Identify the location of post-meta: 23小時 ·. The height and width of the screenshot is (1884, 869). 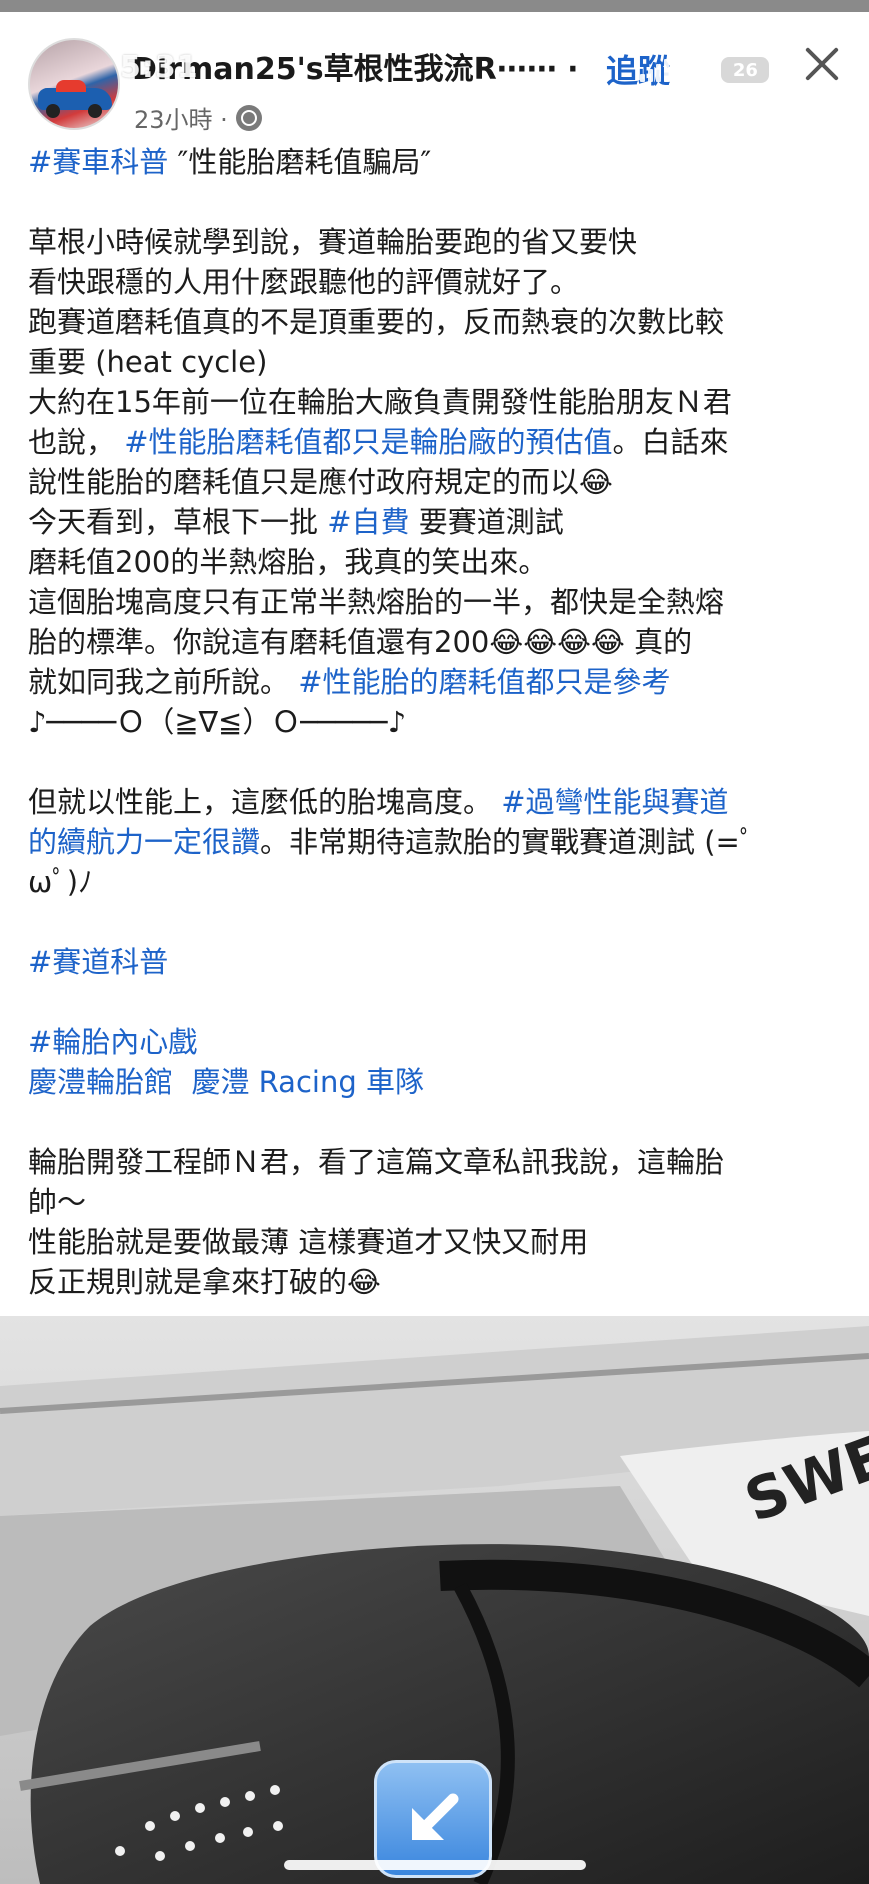
(198, 117).